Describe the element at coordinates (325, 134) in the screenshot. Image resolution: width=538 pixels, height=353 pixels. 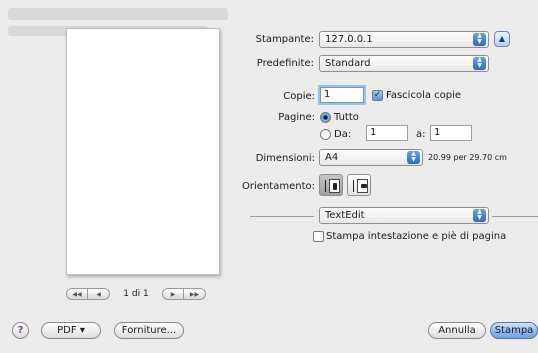
I see `pages-range-radio` at that location.